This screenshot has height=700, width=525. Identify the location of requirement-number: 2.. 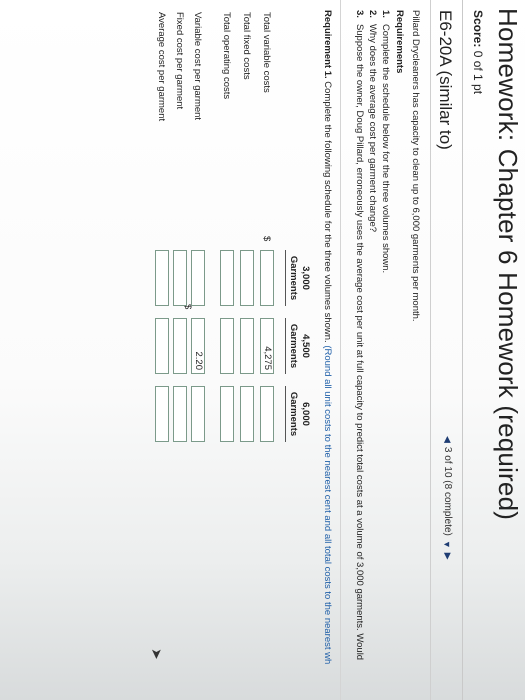
(372, 14).